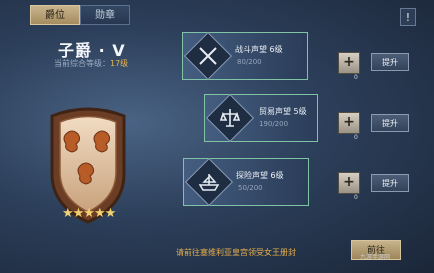 The height and width of the screenshot is (273, 434). What do you see at coordinates (209, 182) in the screenshot?
I see `ship-icon` at bounding box center [209, 182].